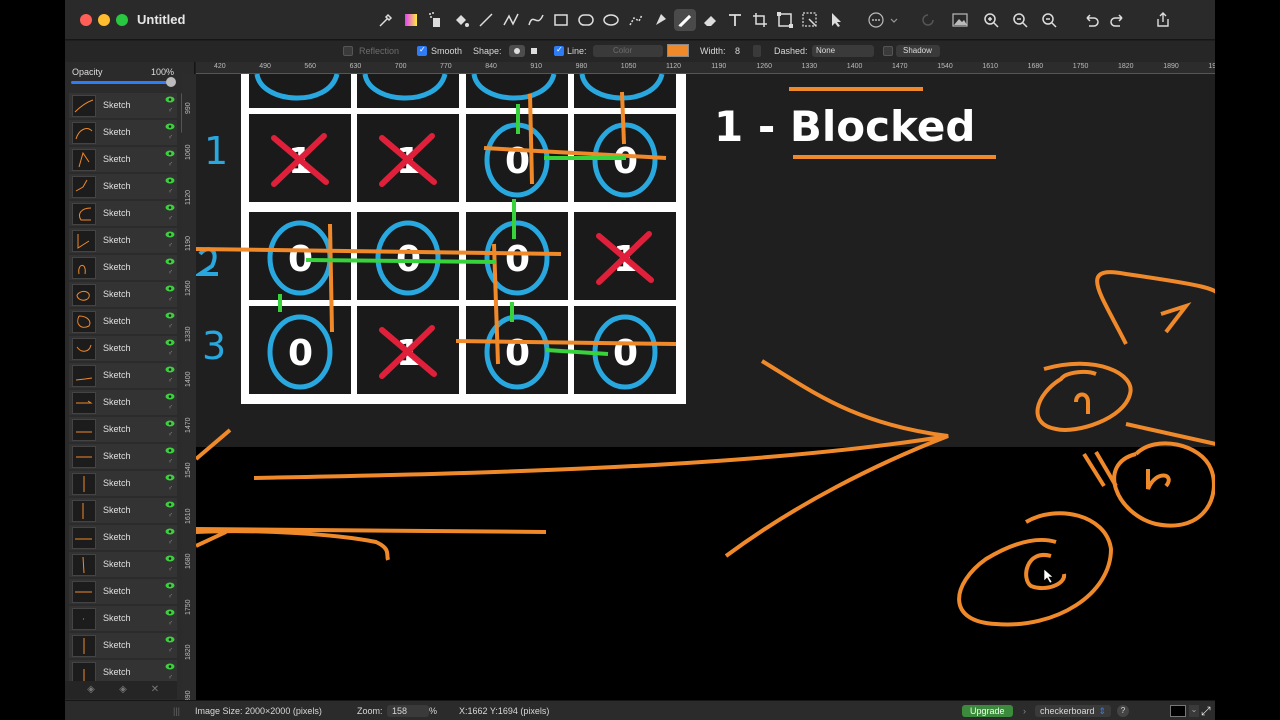 This screenshot has height=720, width=1280. I want to click on line-checkbox, so click(559, 50).